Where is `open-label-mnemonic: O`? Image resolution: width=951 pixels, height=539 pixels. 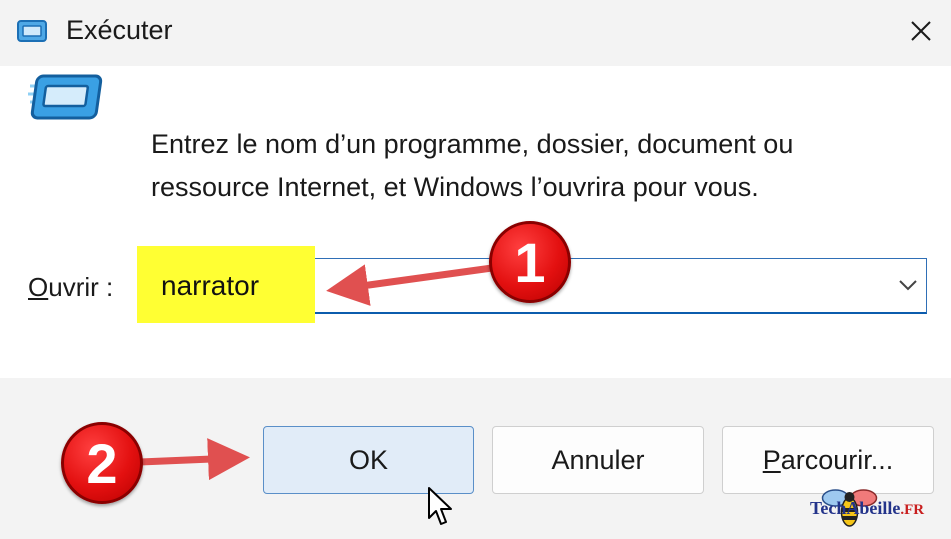
open-label-mnemonic: O is located at coordinates (38, 287).